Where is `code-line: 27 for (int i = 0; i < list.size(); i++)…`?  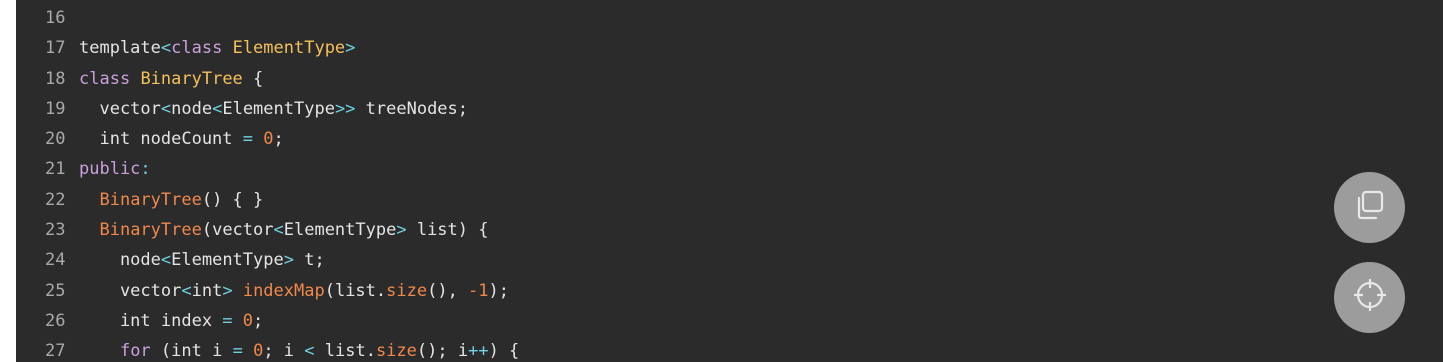 code-line: 27 for (int i = 0; i < list.size(); i++)… is located at coordinates (267, 349).